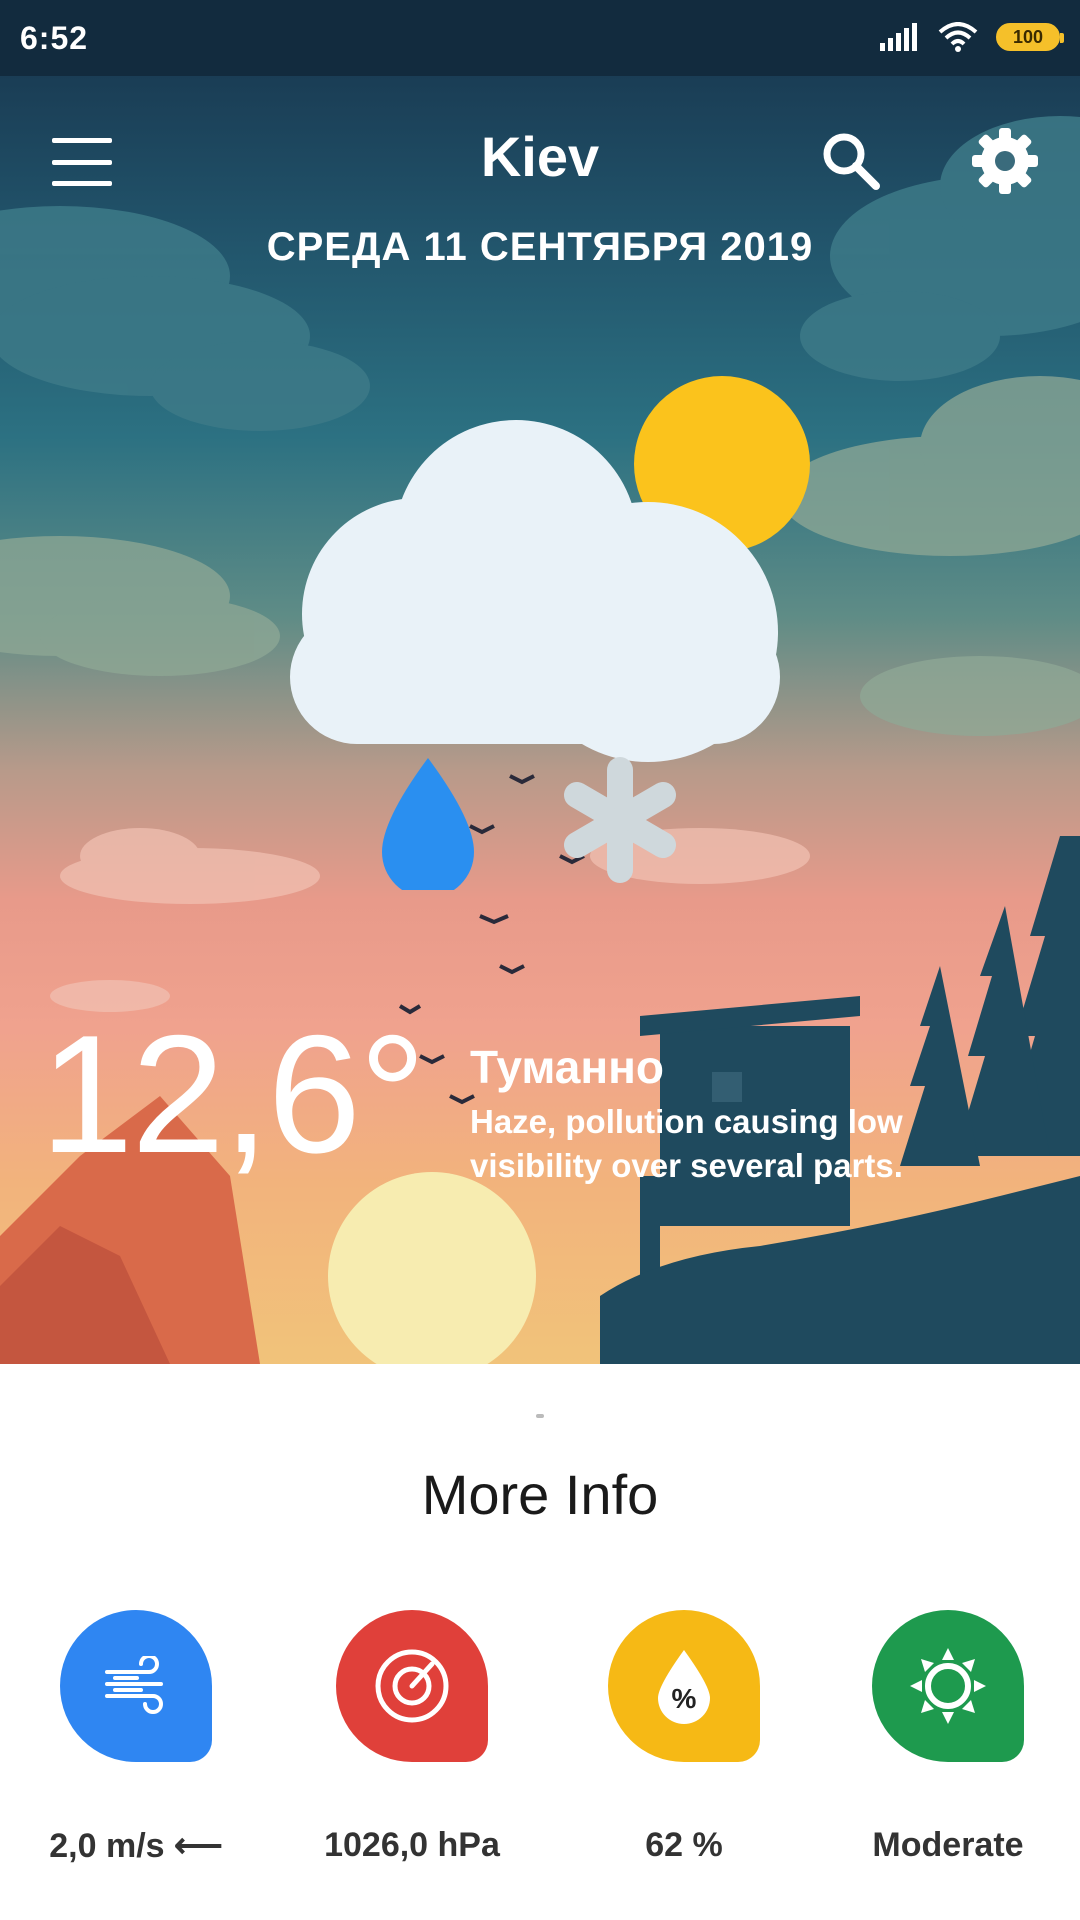 Image resolution: width=1080 pixels, height=1920 pixels. Describe the element at coordinates (684, 1845) in the screenshot. I see `humidity-value: 62 %` at that location.